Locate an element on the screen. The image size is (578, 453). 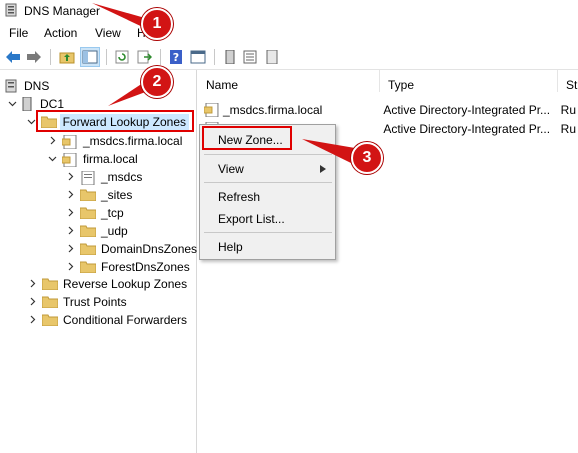
dns-icon is located at coordinates (11, 85).